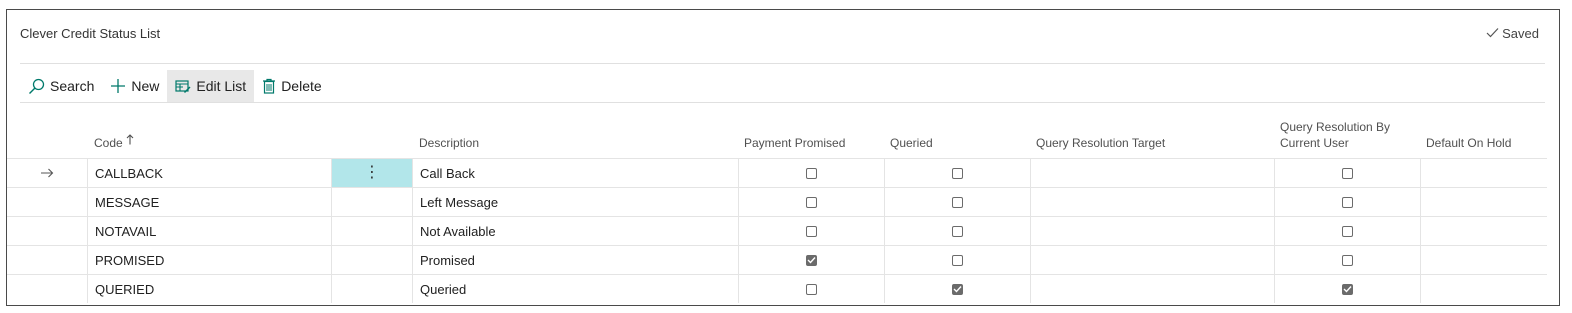 This screenshot has width=1572, height=313. I want to click on trash-icon, so click(269, 86).